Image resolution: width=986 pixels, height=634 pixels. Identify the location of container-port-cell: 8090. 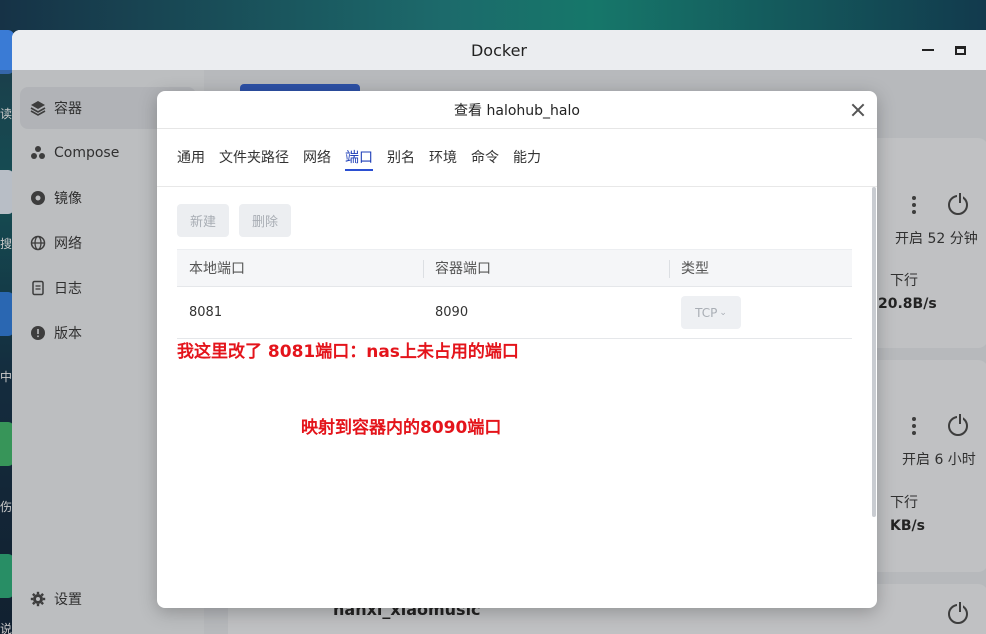
(546, 312).